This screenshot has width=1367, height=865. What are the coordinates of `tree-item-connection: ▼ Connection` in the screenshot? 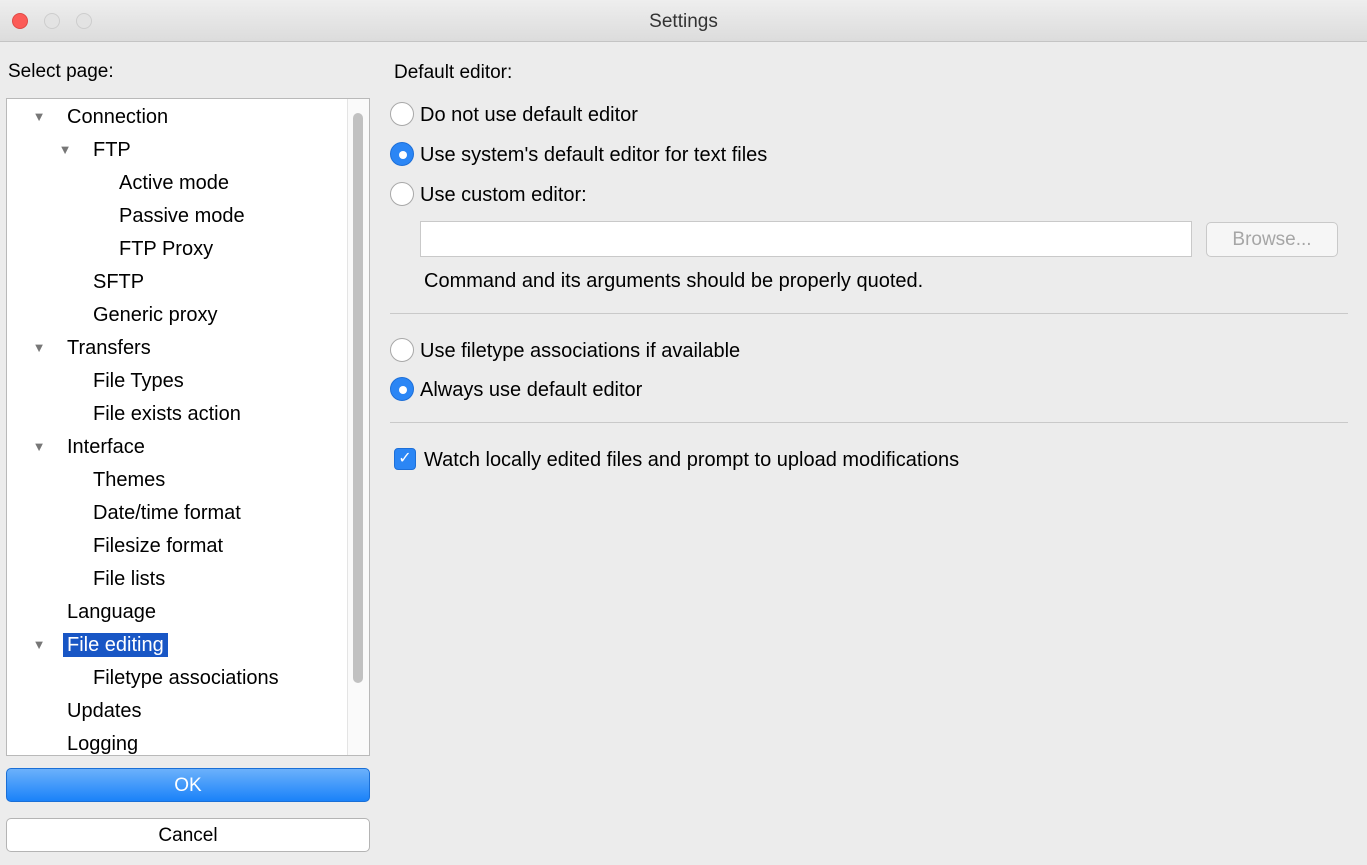 It's located at (101, 117).